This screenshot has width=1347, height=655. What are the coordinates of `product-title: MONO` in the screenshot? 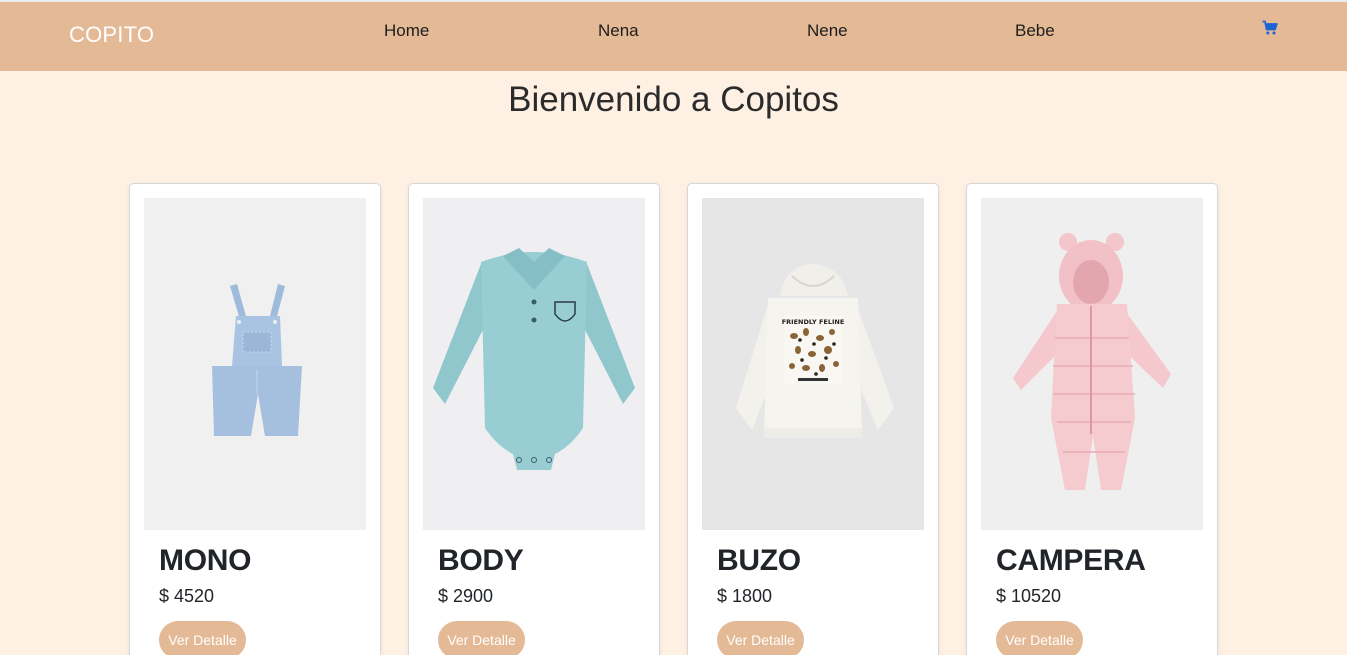 It's located at (205, 560).